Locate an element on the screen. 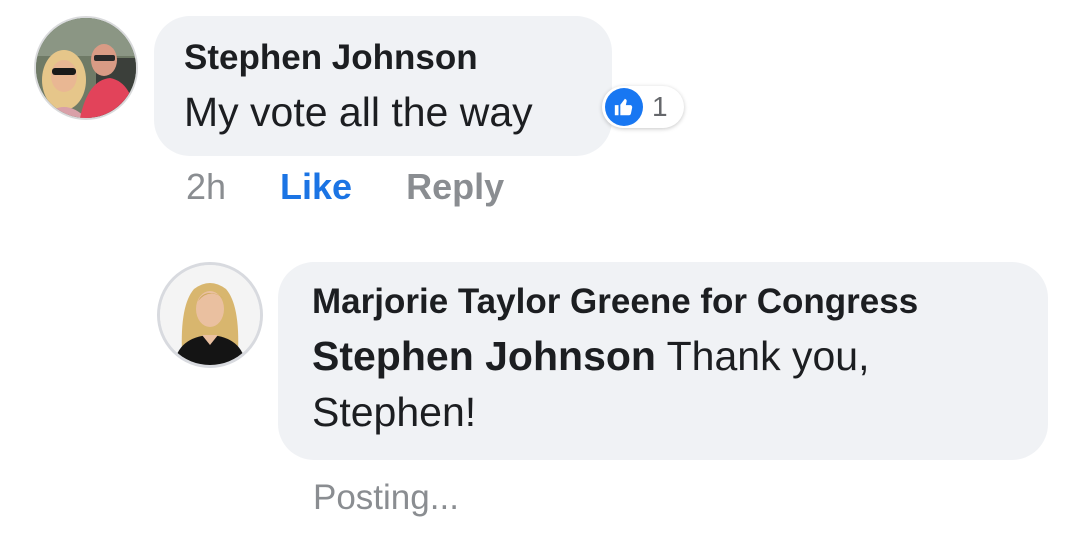  like-thumbs-up-icon is located at coordinates (624, 107).